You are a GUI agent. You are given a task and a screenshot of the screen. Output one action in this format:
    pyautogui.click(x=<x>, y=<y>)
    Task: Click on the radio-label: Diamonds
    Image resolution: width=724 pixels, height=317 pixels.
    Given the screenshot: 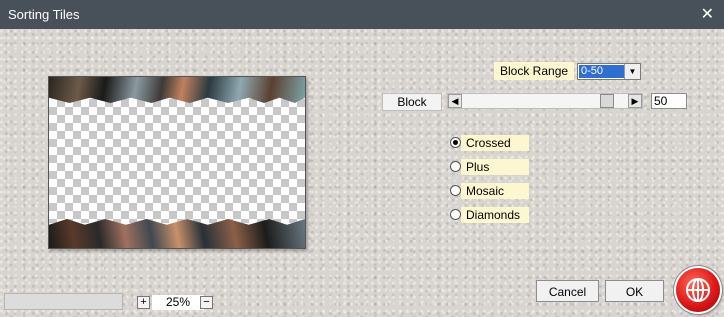 What is the action you would take?
    pyautogui.click(x=495, y=215)
    